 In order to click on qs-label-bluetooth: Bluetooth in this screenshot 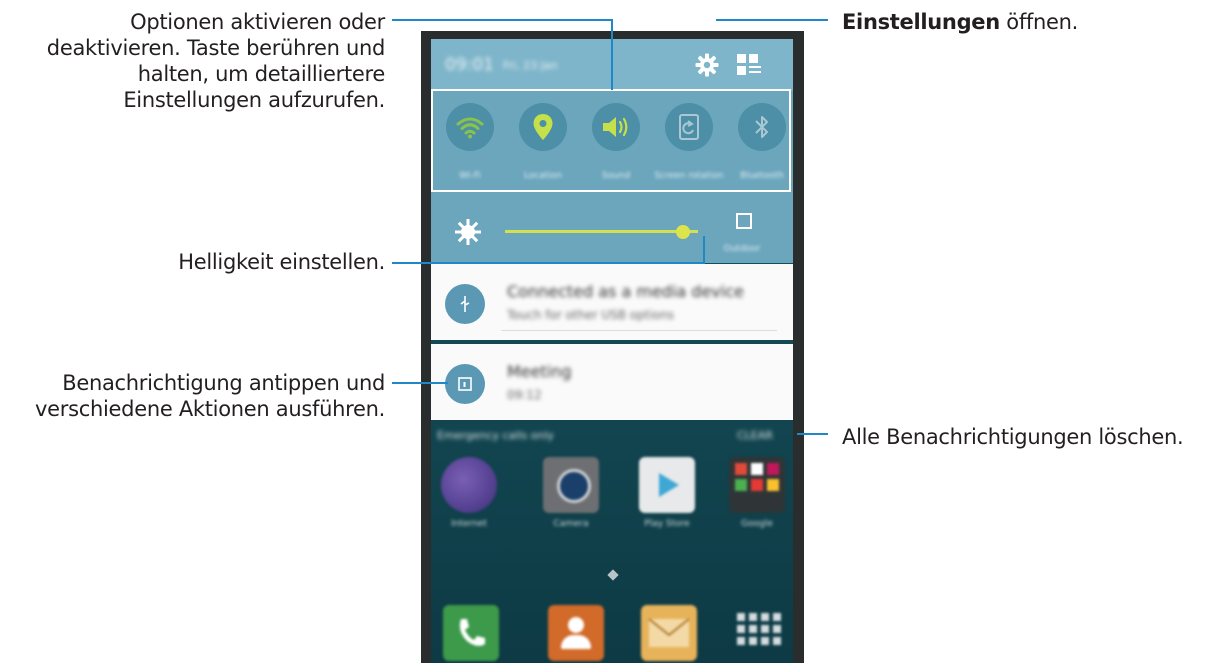, I will do `click(762, 176)`.